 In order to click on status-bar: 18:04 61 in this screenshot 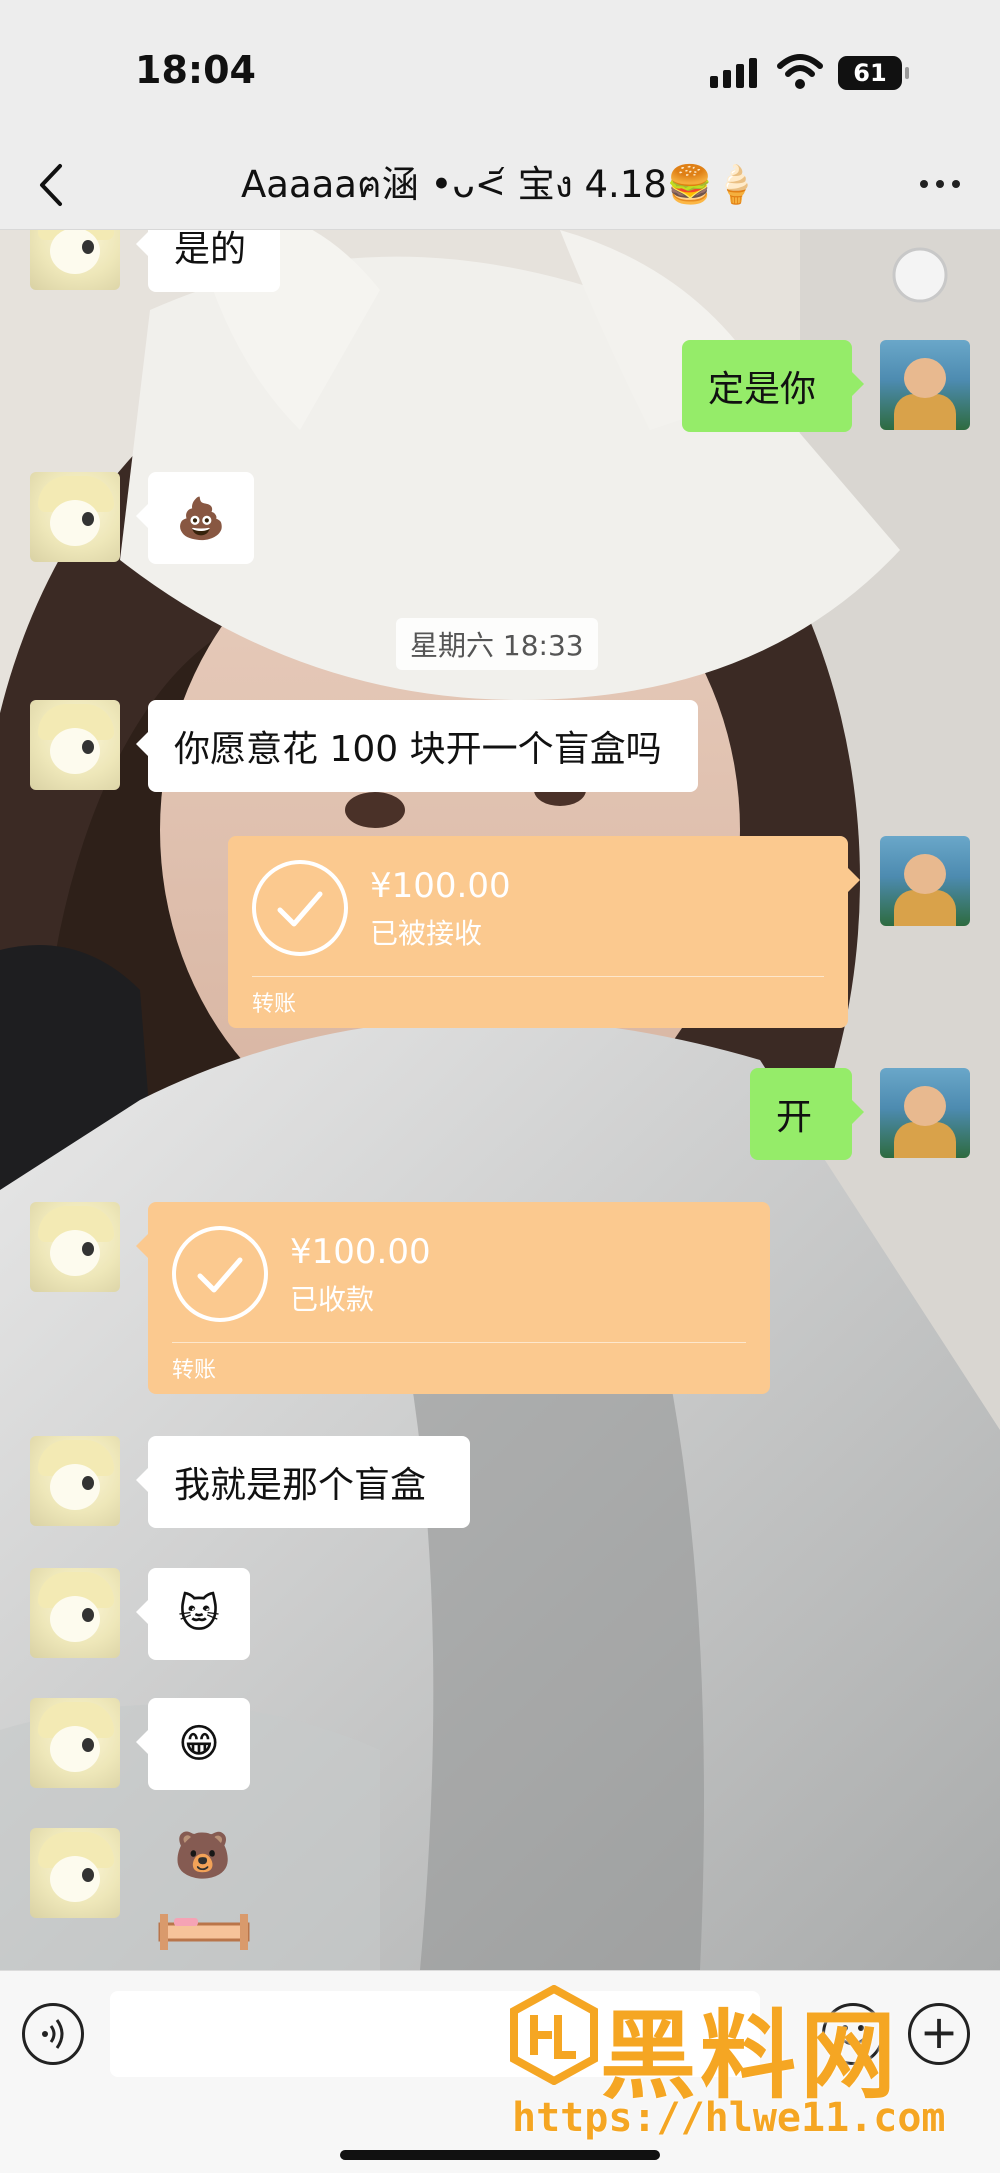, I will do `click(500, 70)`.